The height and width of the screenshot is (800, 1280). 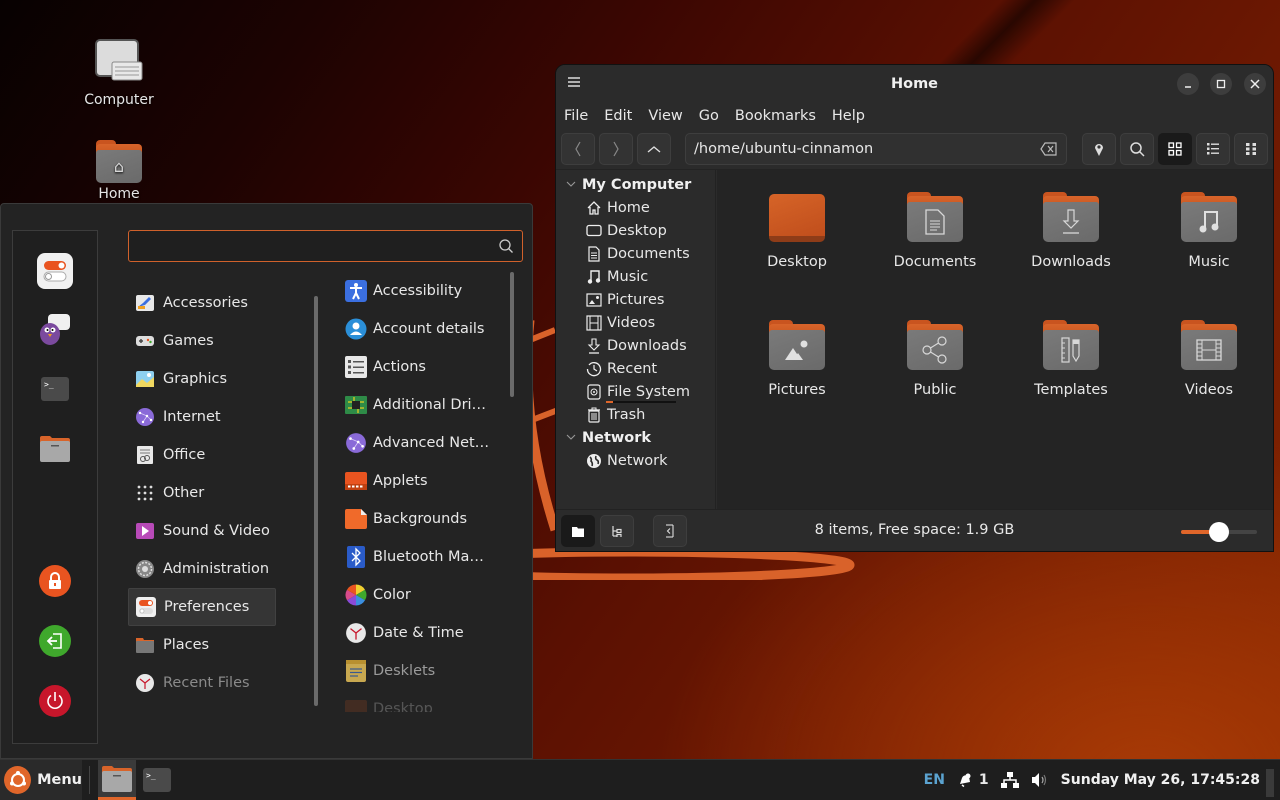 I want to click on bottom-panel: Menu >_ EN 1 Sunday May 26, 17:45:28, so click(x=640, y=779).